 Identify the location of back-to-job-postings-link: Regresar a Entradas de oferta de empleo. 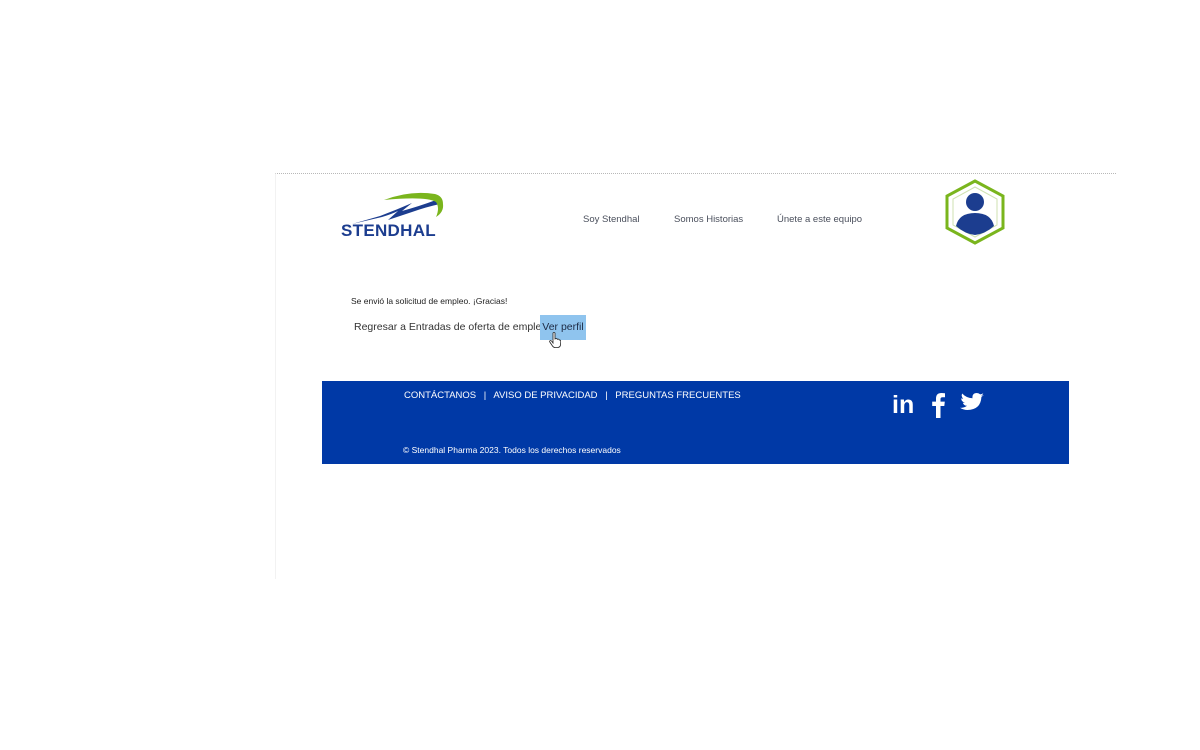
(450, 327).